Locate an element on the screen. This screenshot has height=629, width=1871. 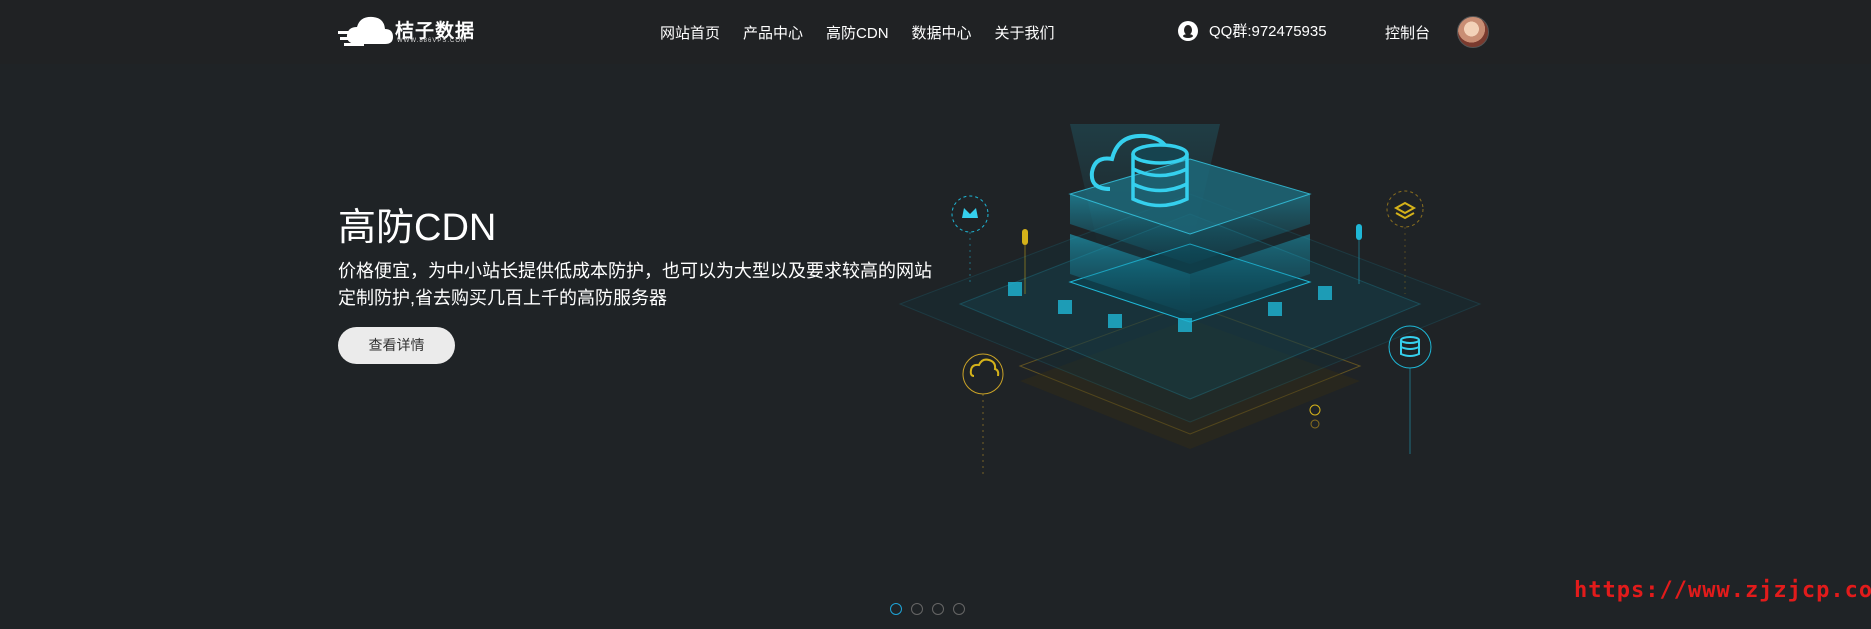
nav-home: 网站首页 is located at coordinates (690, 32).